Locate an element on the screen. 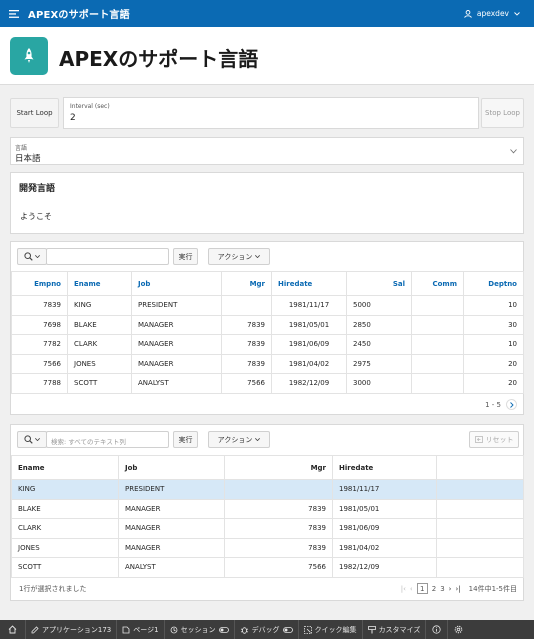 This screenshot has height=639, width=534. bug-icon is located at coordinates (244, 630).